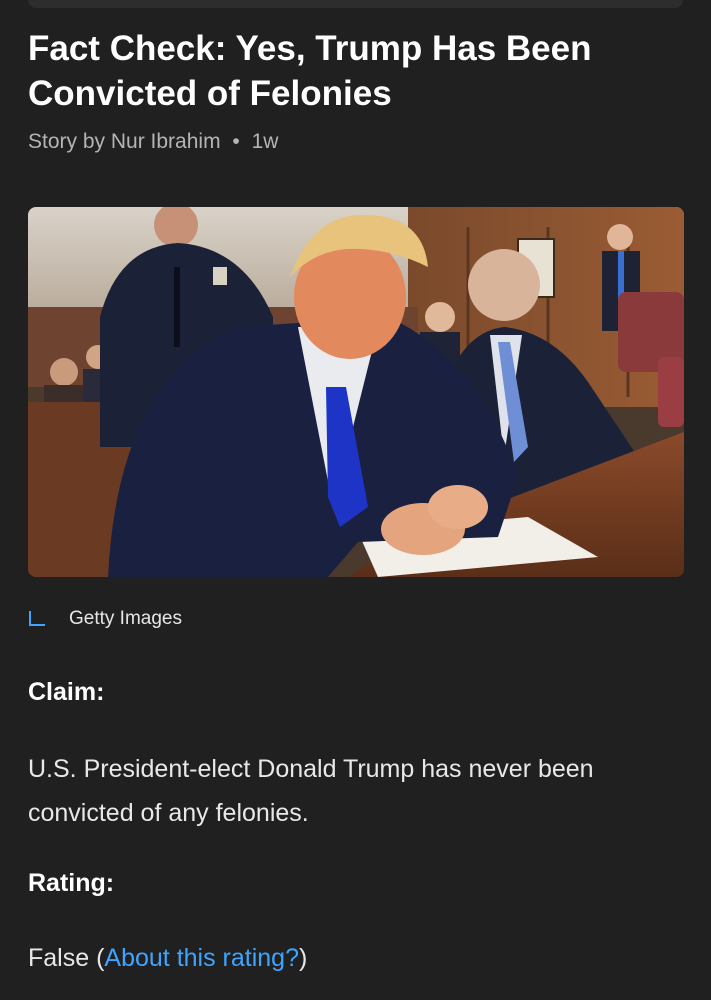 The height and width of the screenshot is (1000, 711). Describe the element at coordinates (59, 958) in the screenshot. I see `rating-value: False` at that location.